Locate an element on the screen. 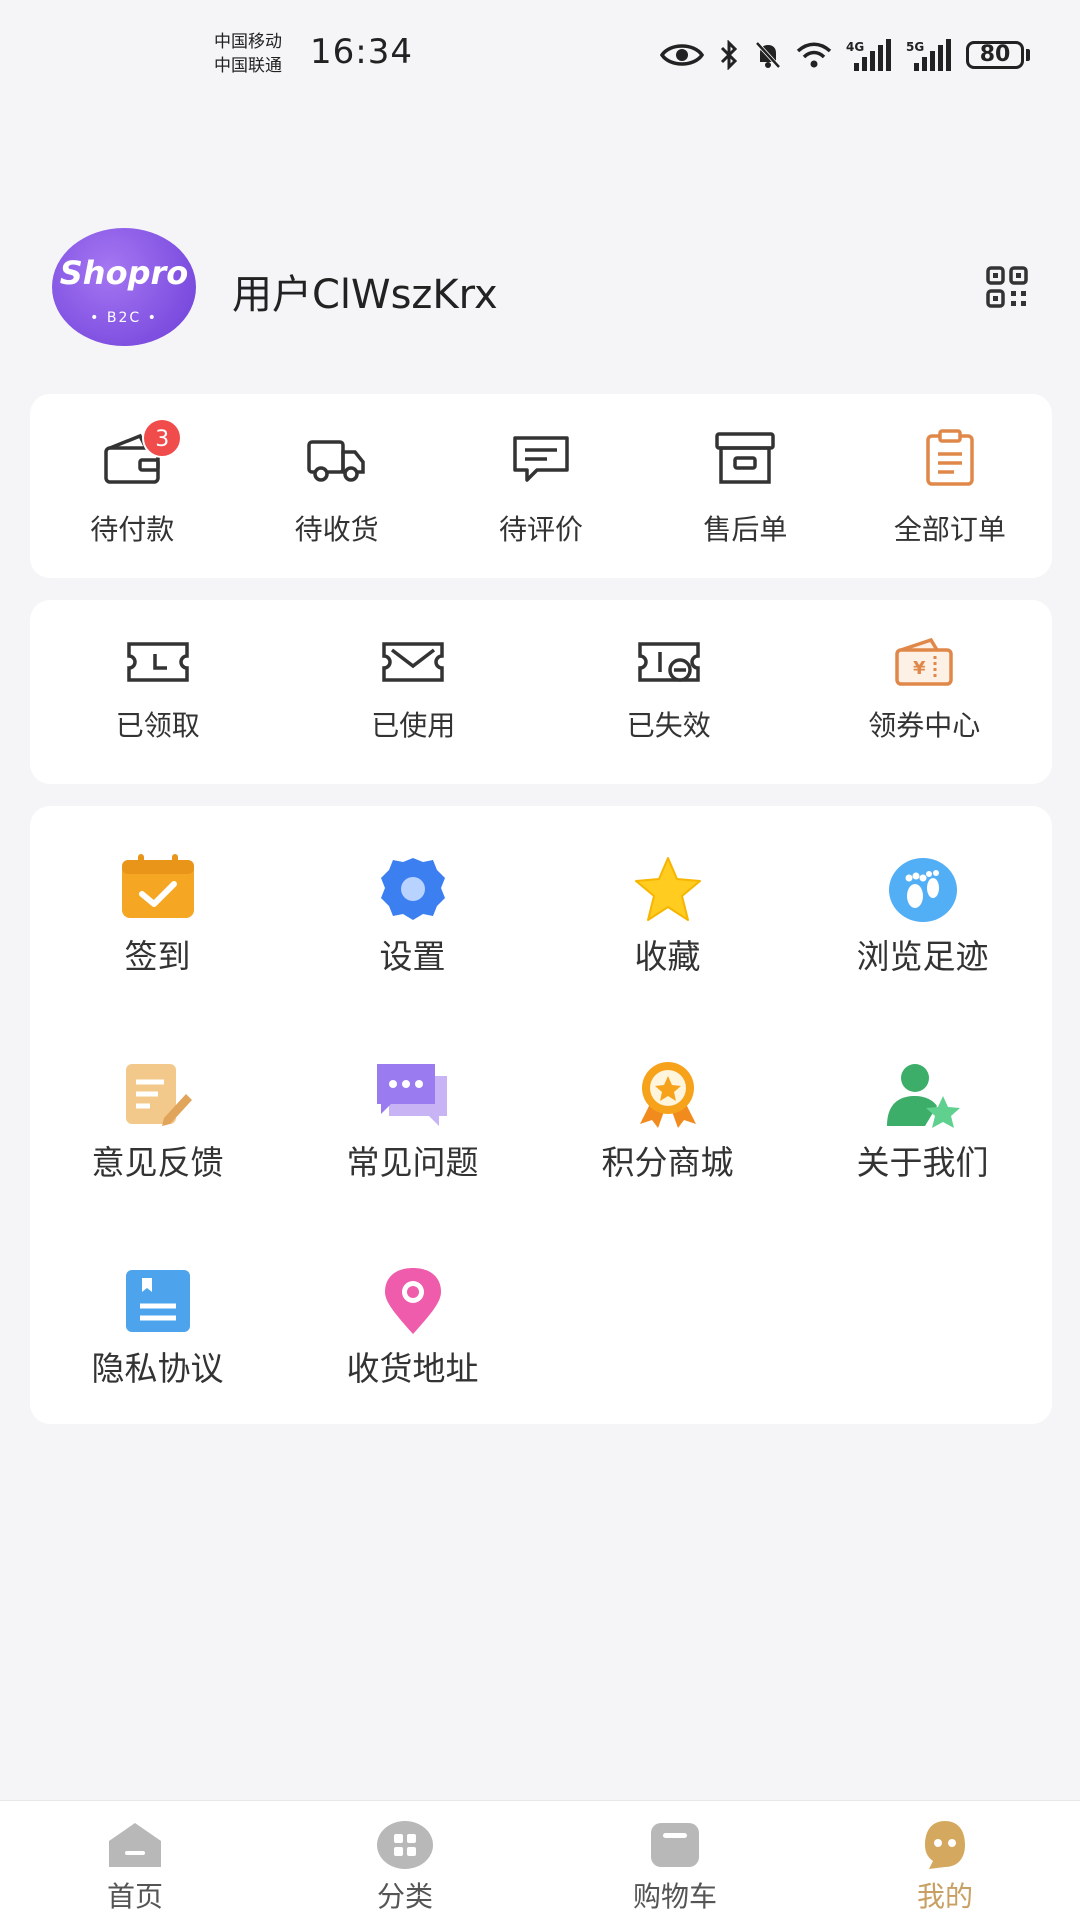 The image size is (1080, 1920). box-icon is located at coordinates (745, 458).